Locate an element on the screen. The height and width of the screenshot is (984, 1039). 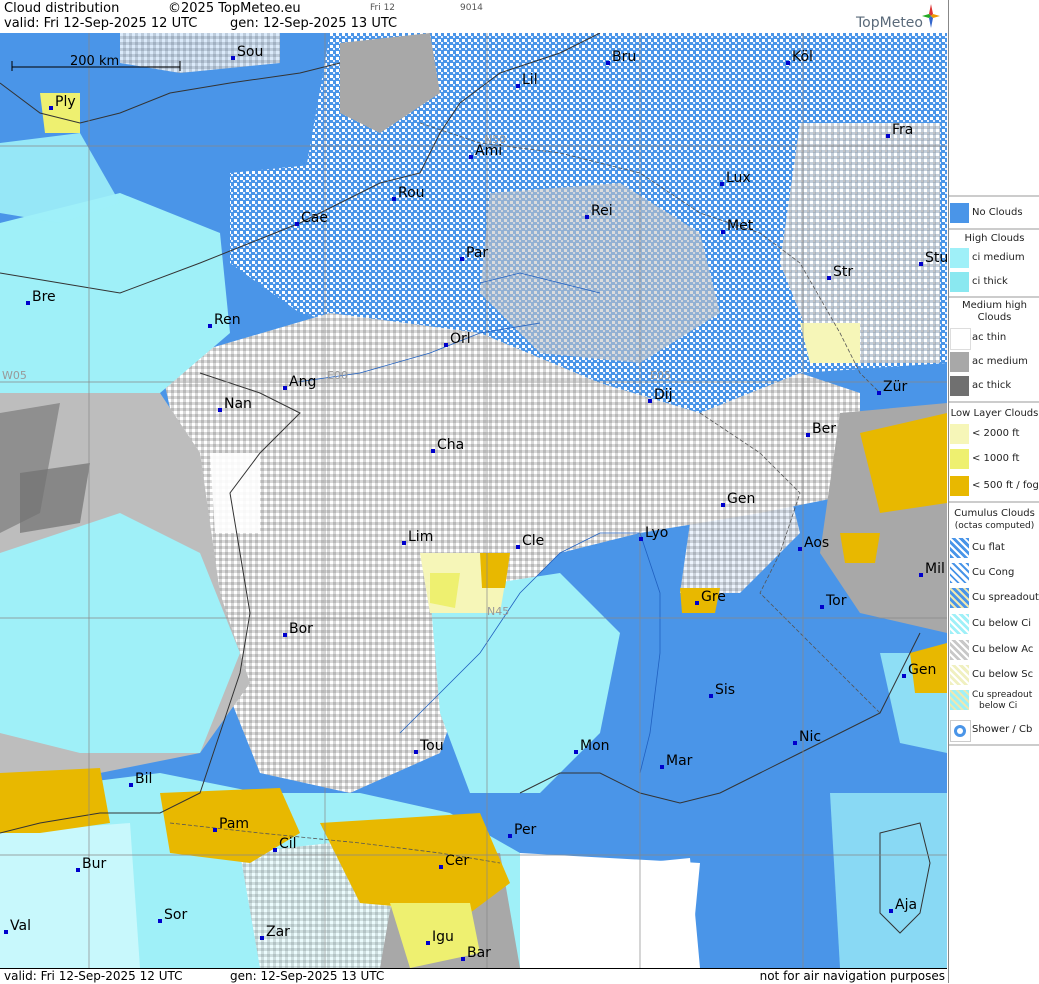
city-label: Aja is located at coordinates (906, 905).